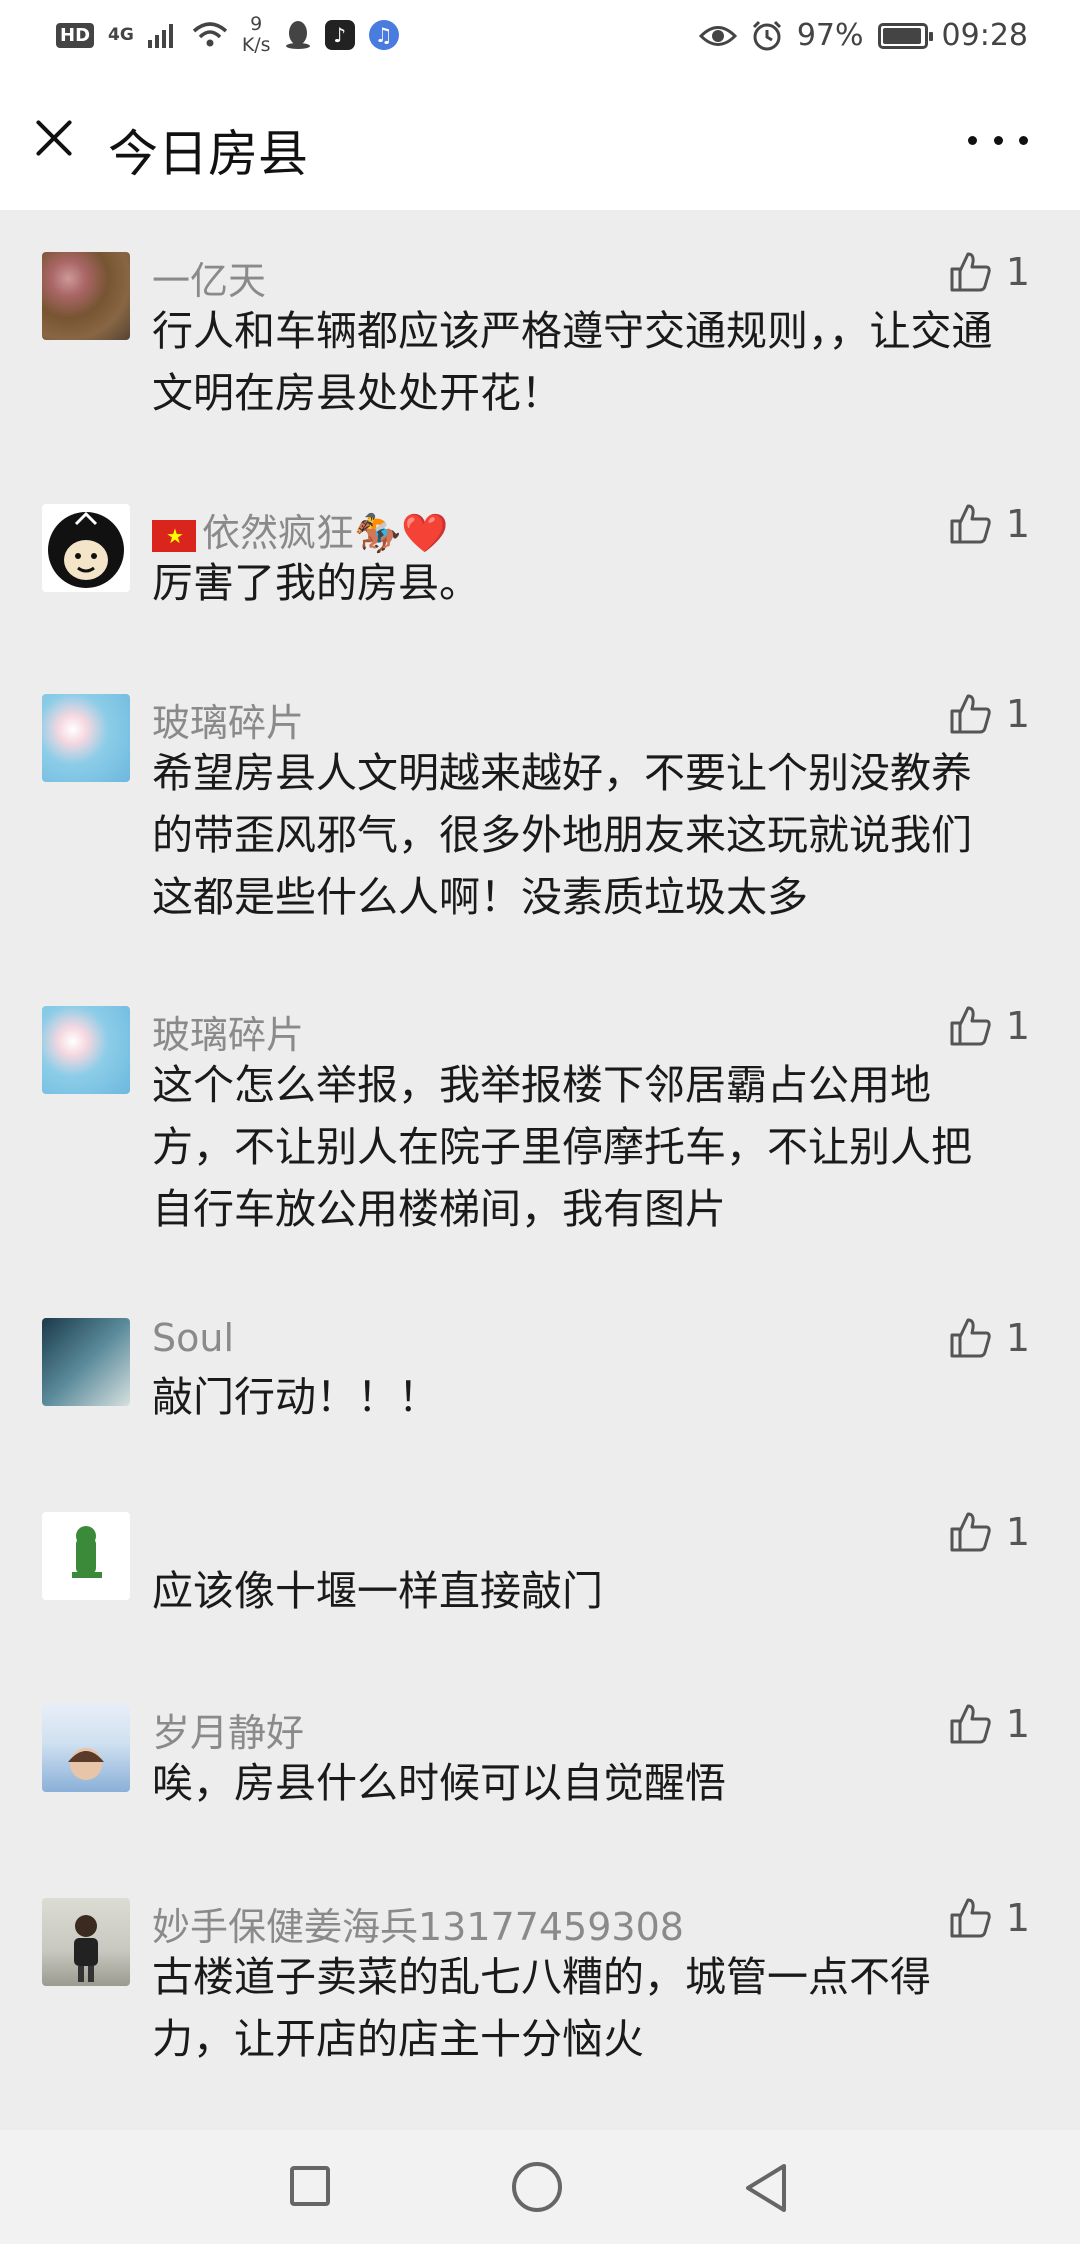 This screenshot has height=2244, width=1080. Describe the element at coordinates (418, 1923) in the screenshot. I see `comment-author: 妙手保健姜海兵13177459308` at that location.